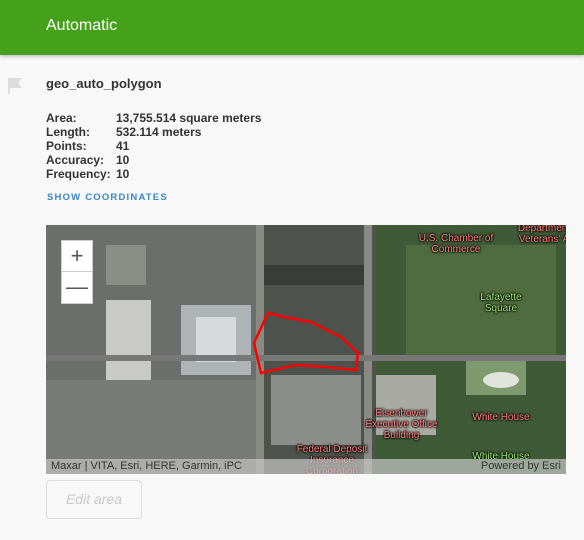 The height and width of the screenshot is (540, 584). Describe the element at coordinates (501, 417) in the screenshot. I see `map-label-white-house: White House` at that location.